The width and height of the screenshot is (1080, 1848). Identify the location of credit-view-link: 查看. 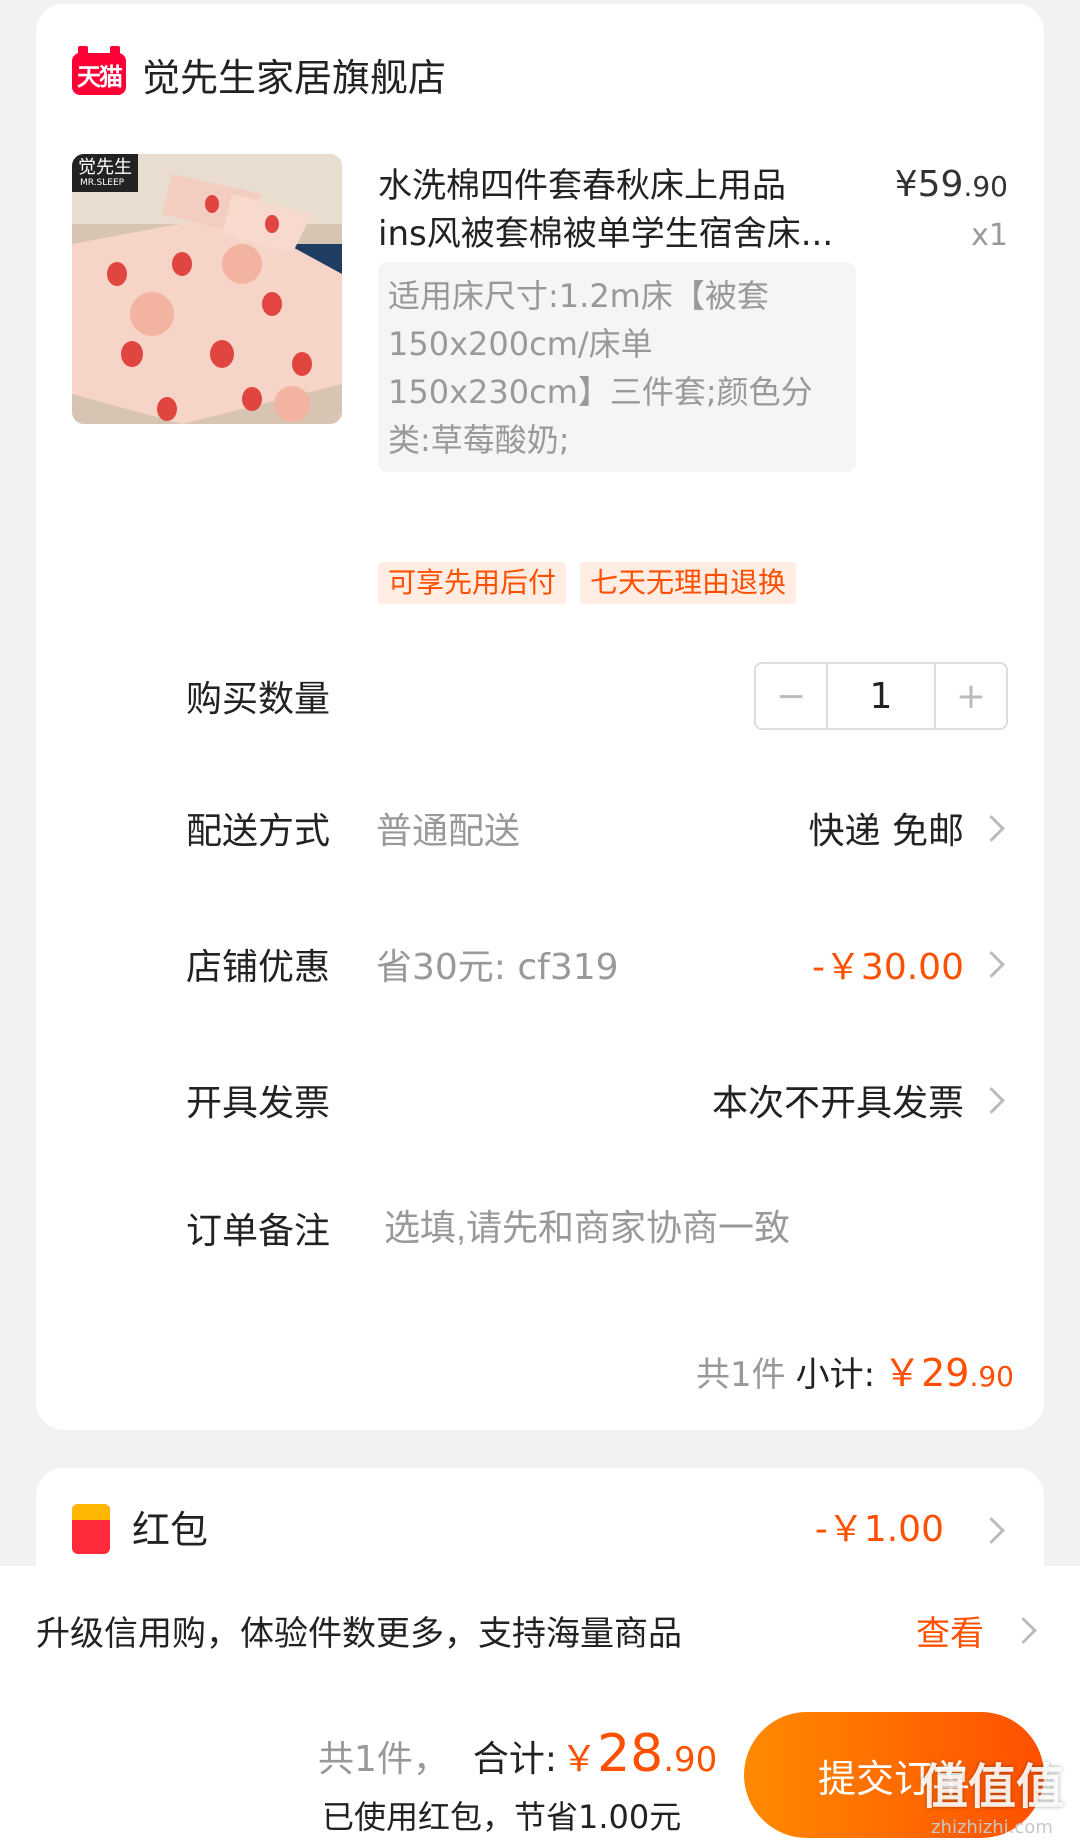
(950, 1630).